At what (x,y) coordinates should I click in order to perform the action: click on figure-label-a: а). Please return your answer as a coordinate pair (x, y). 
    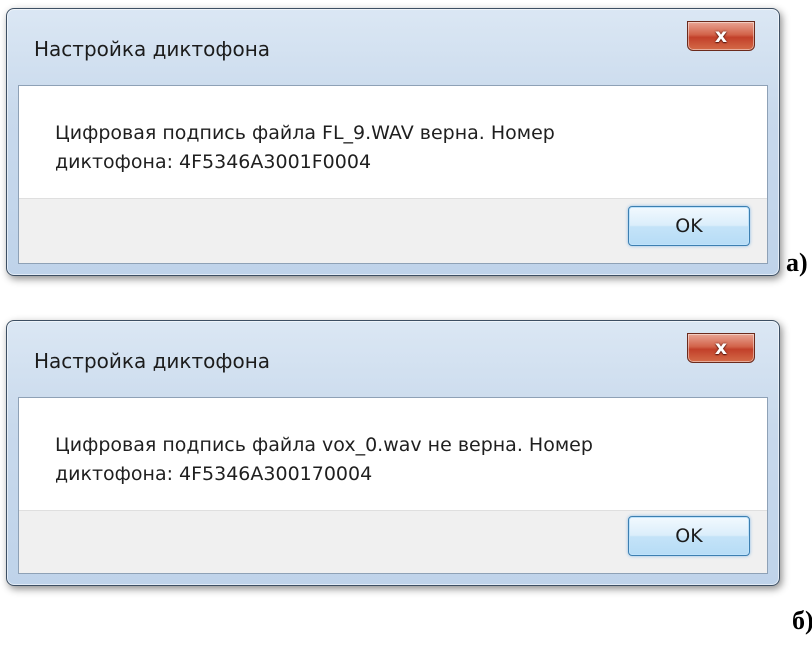
    Looking at the image, I should click on (797, 262).